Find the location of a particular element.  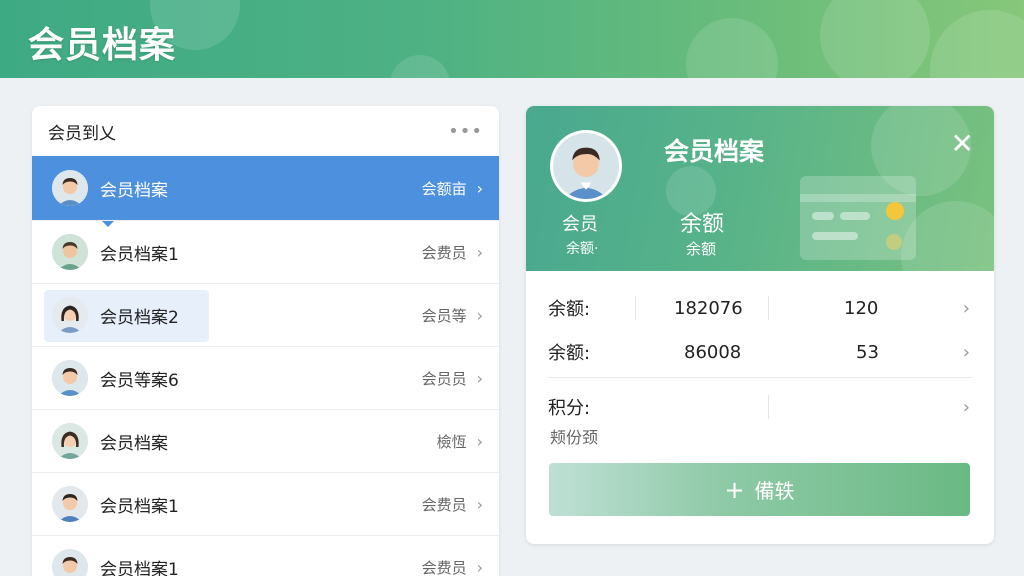

list-item: 会员等案6 会员员 › is located at coordinates (265, 377).